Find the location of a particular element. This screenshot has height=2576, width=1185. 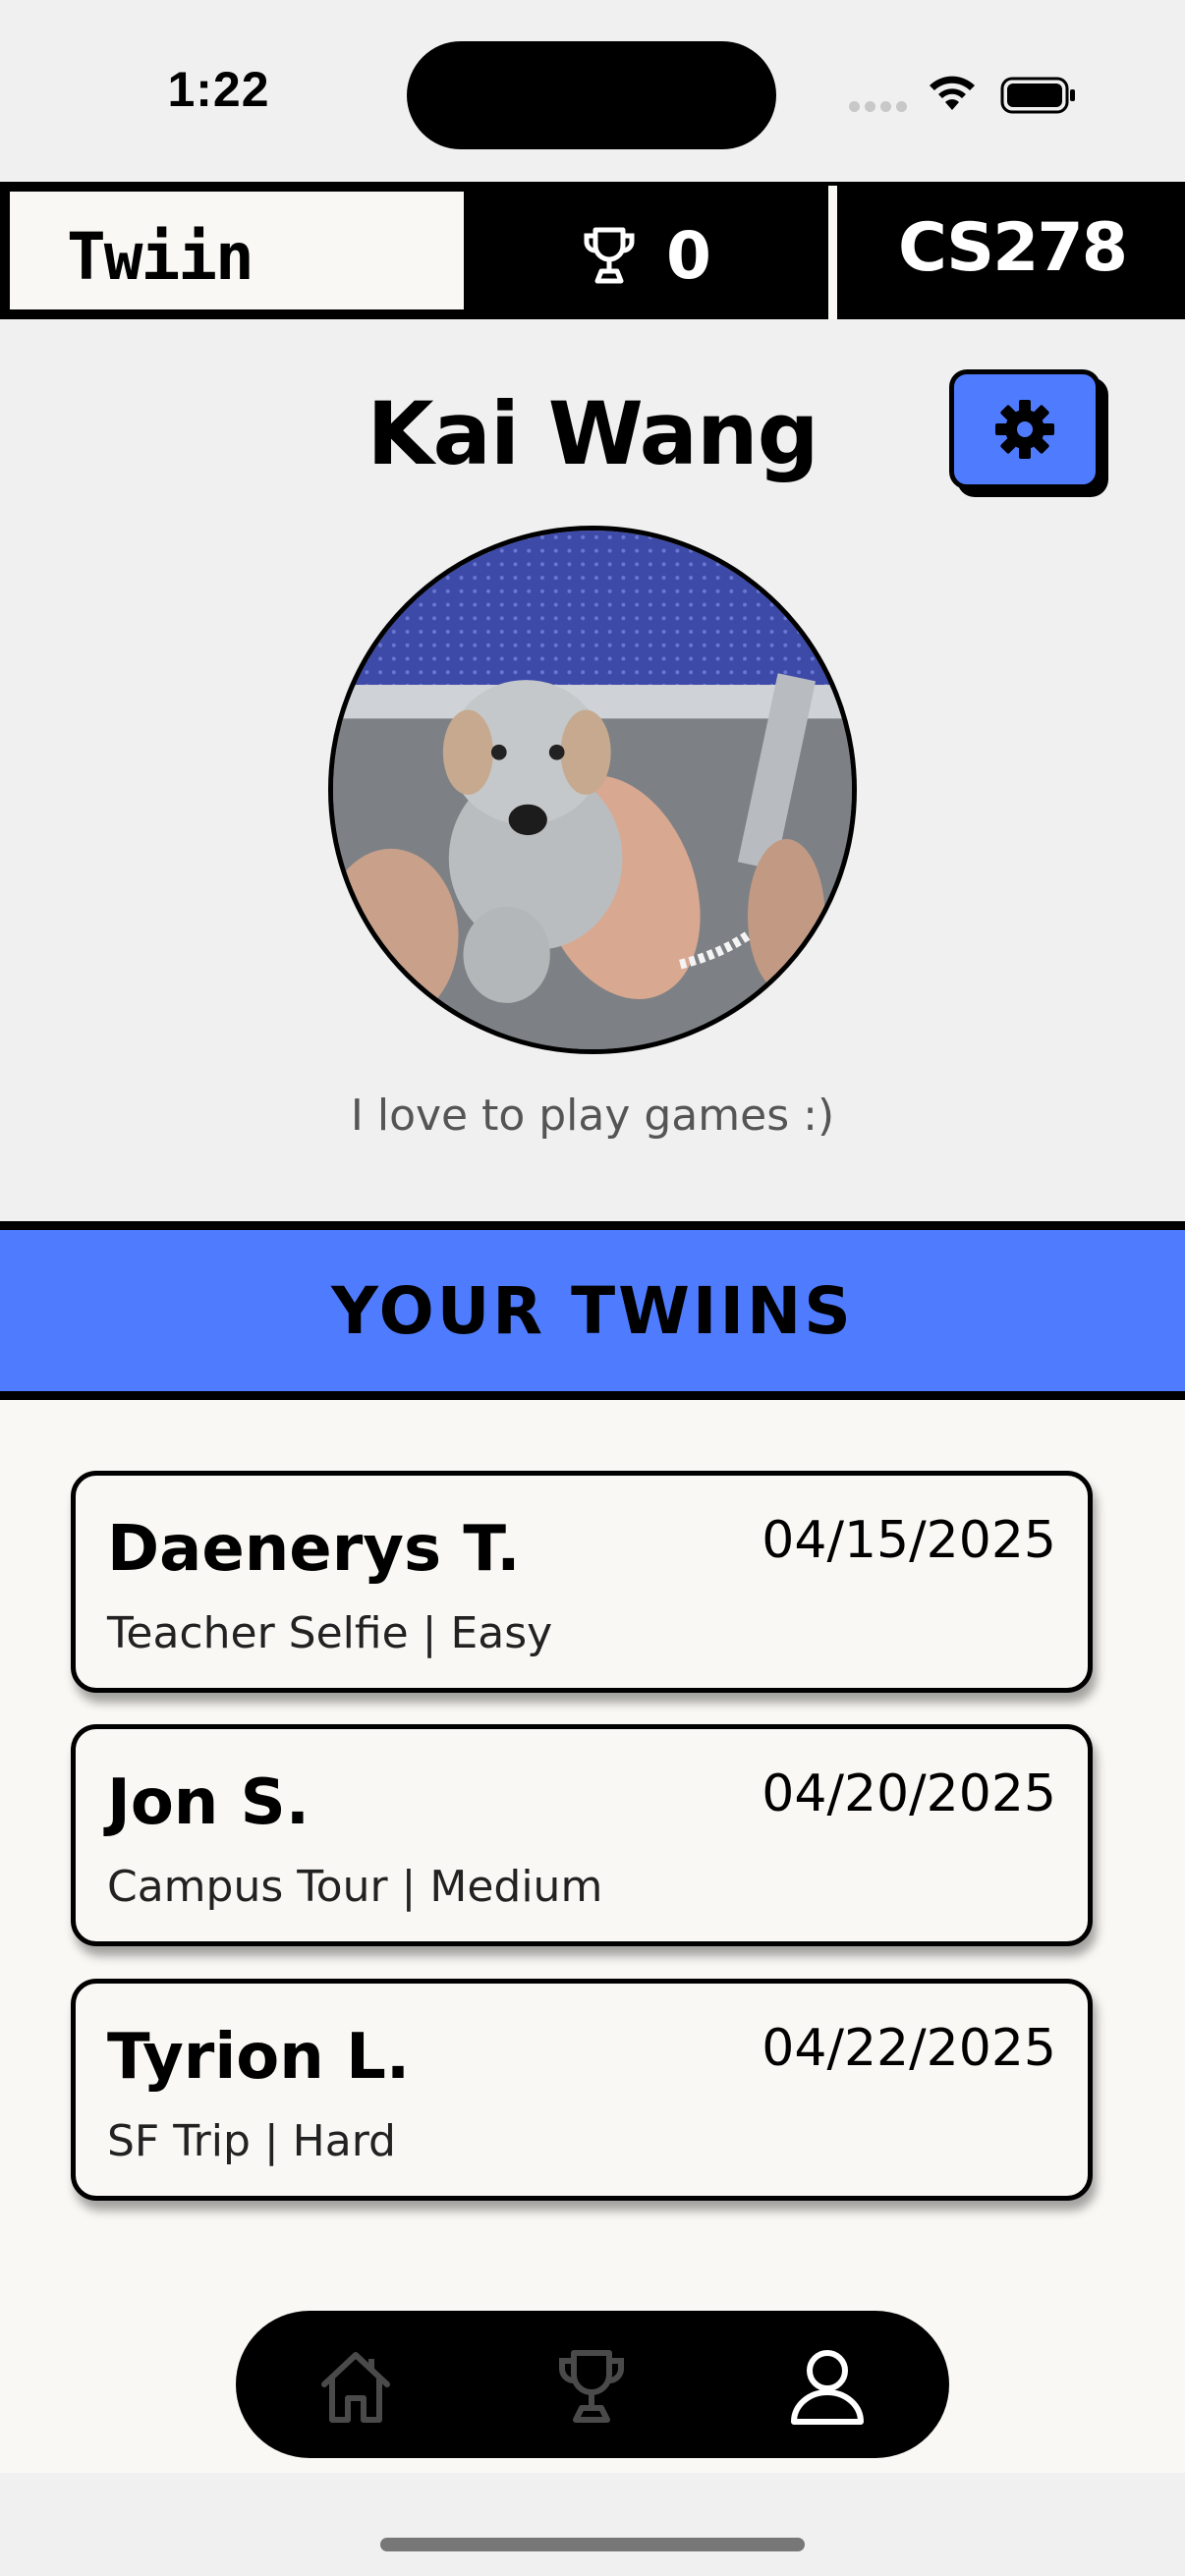

profile-name: Kai Wang is located at coordinates (592, 433).